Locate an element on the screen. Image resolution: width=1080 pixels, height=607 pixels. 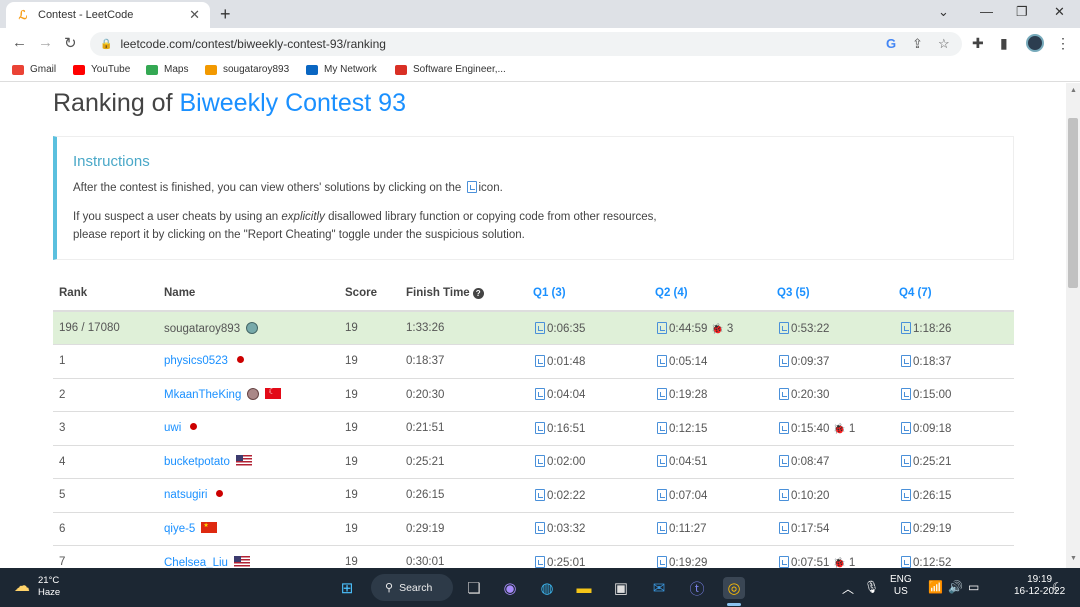
bookmark-youtube: YouTube is located at coordinates (101, 69).